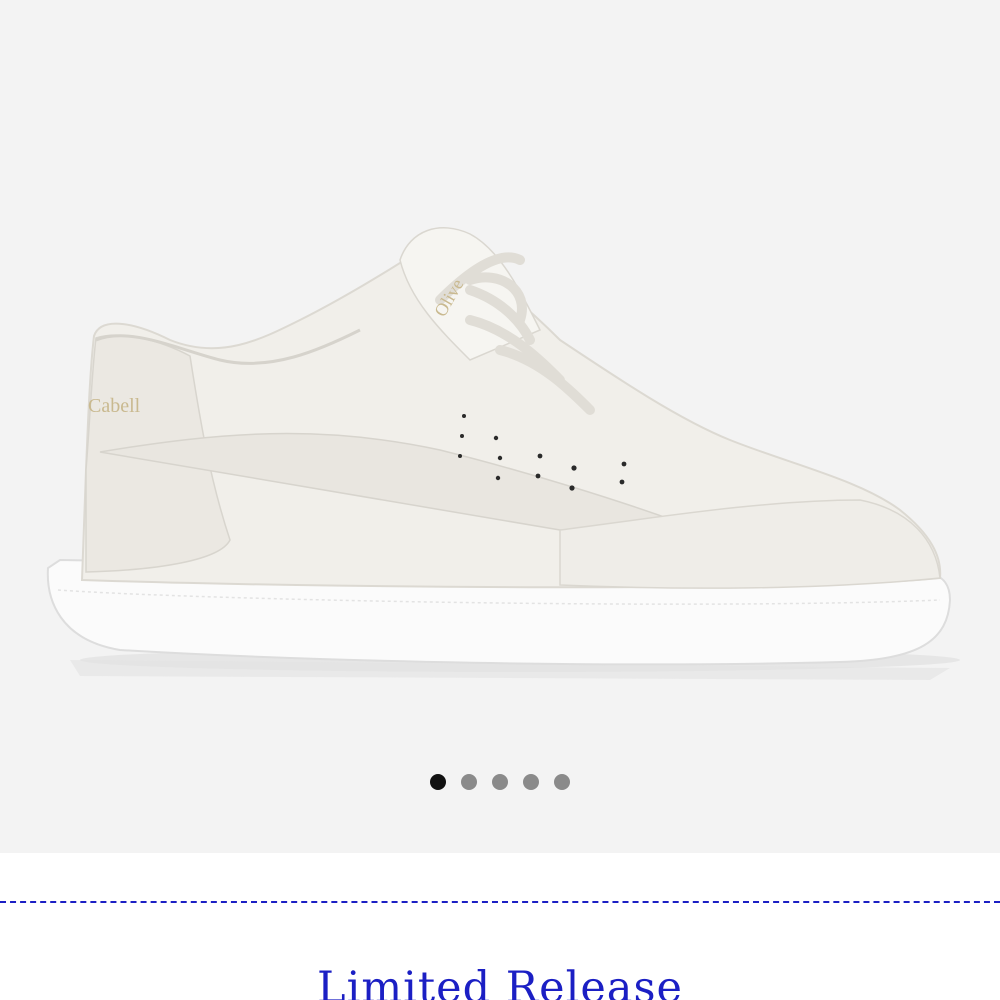  Describe the element at coordinates (114, 406) in the screenshot. I see `heel-brand-text: Cabell` at that location.